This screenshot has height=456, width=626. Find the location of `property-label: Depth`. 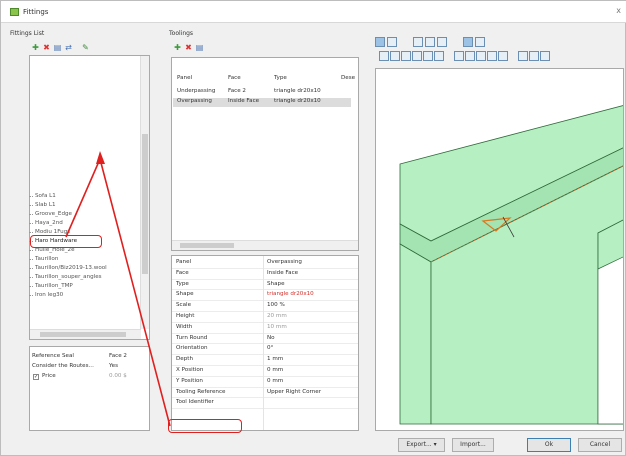

property-label: Depth is located at coordinates (185, 359).